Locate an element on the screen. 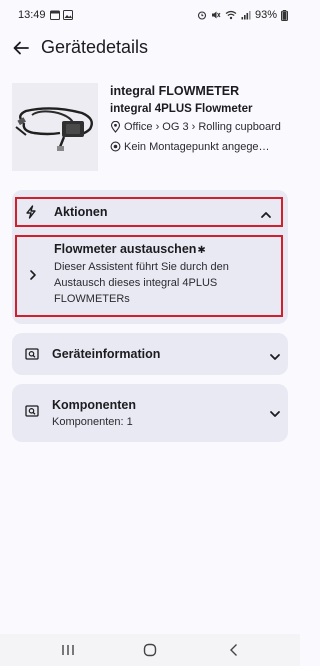 Image resolution: width=320 pixels, height=666 pixels. recent-apps-button is located at coordinates (68, 650).